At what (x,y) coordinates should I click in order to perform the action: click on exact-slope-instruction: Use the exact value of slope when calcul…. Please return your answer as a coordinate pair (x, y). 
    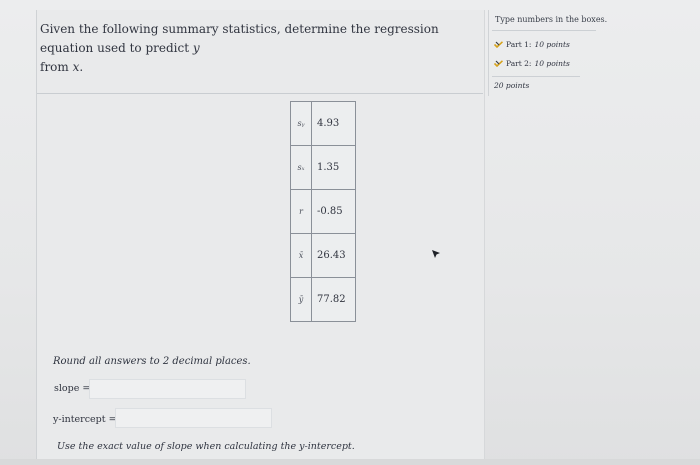
    Looking at the image, I should click on (206, 446).